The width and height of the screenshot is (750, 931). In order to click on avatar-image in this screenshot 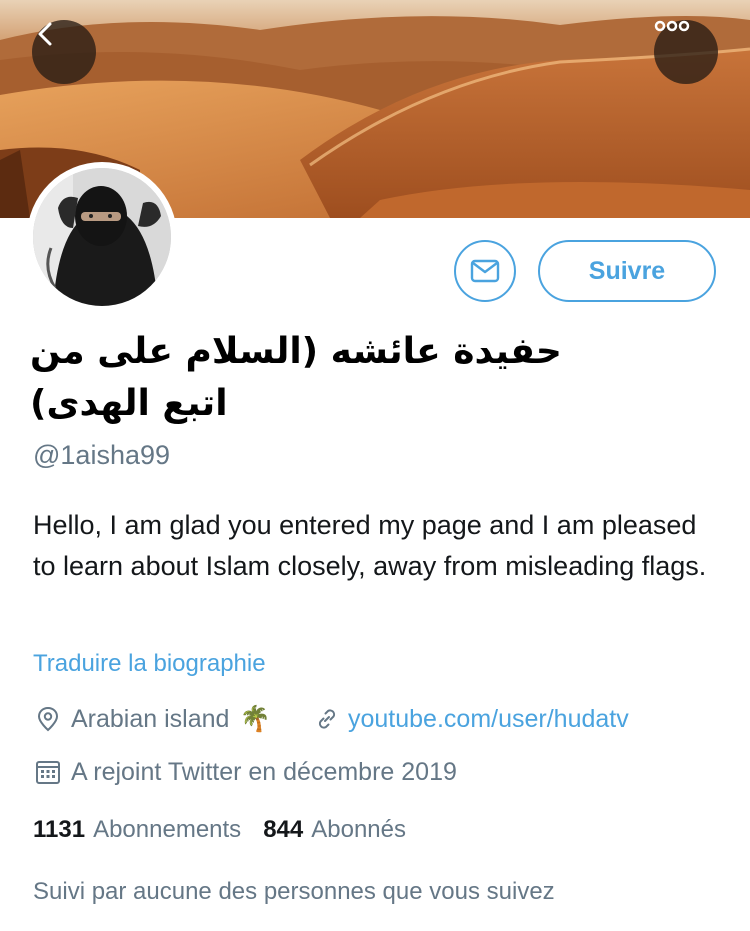, I will do `click(102, 237)`.